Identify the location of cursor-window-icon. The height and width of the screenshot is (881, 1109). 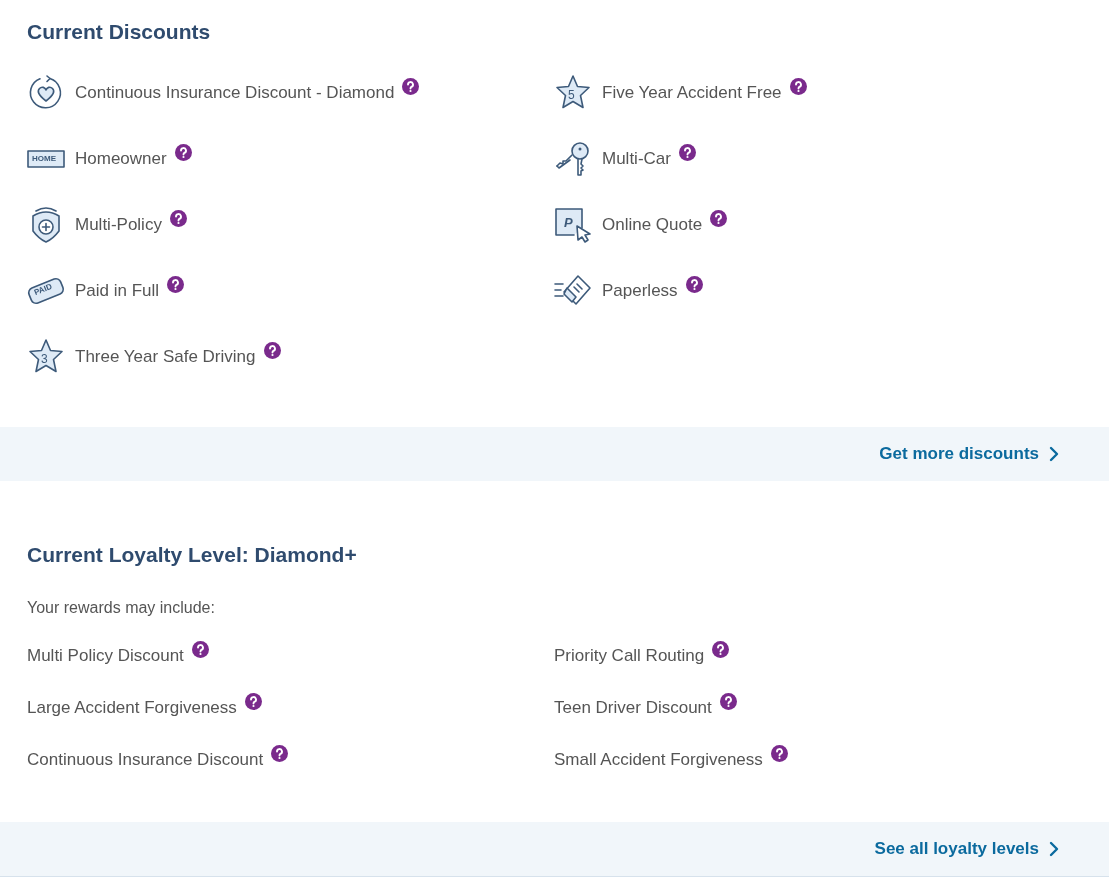
(573, 224).